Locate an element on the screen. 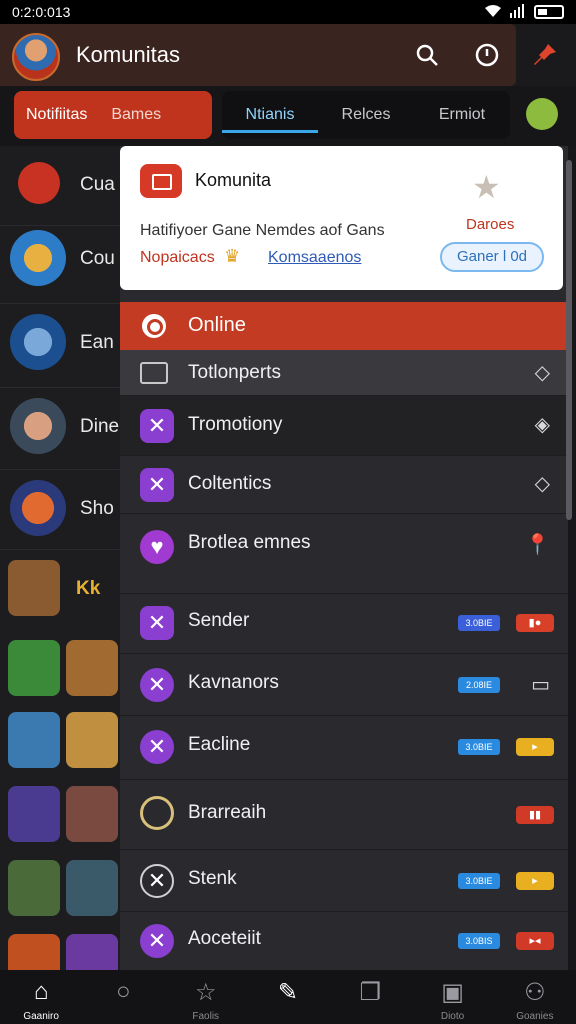 The image size is (576, 1024). nav-label: Faolis is located at coordinates (206, 1016).